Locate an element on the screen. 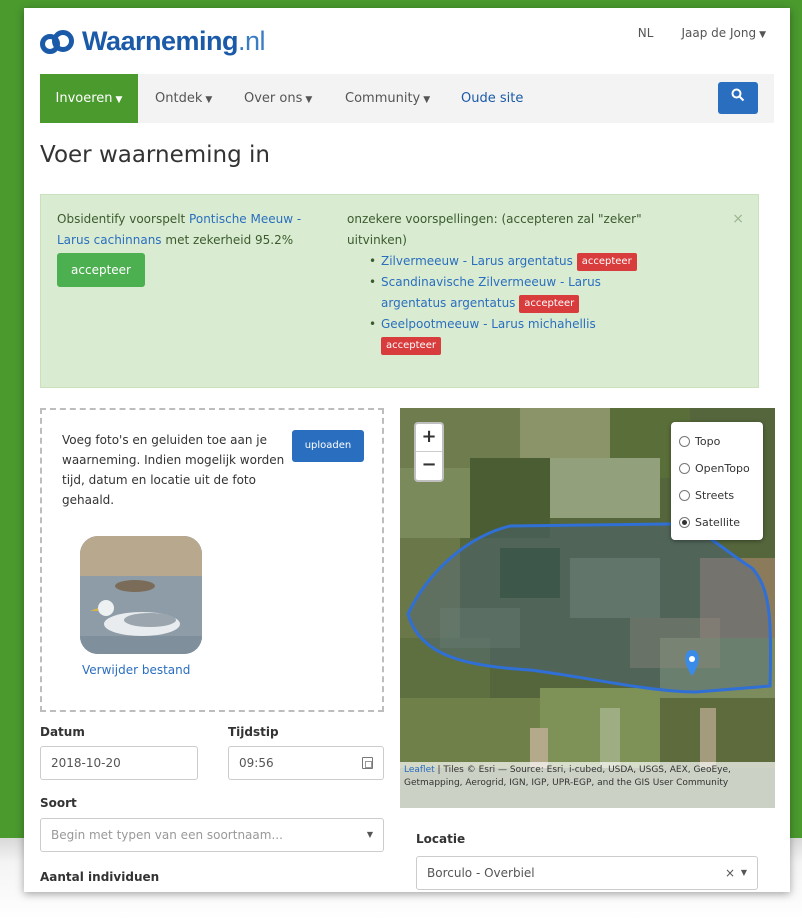  soort-select: Begin met typen van een soortnaam... ▼ is located at coordinates (212, 835).